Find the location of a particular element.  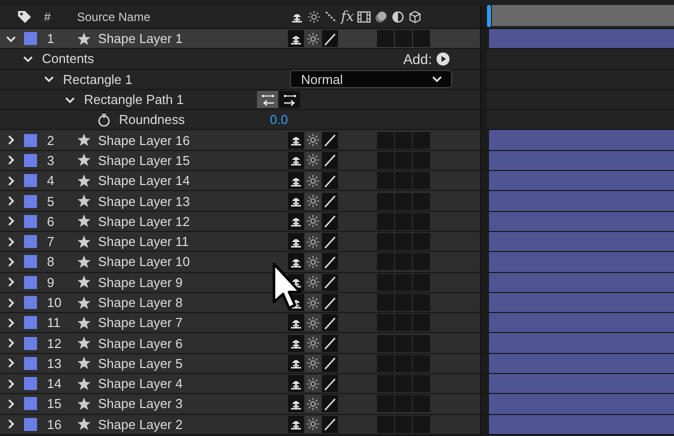

property-group-label: Rectangle Path 1 is located at coordinates (134, 100).